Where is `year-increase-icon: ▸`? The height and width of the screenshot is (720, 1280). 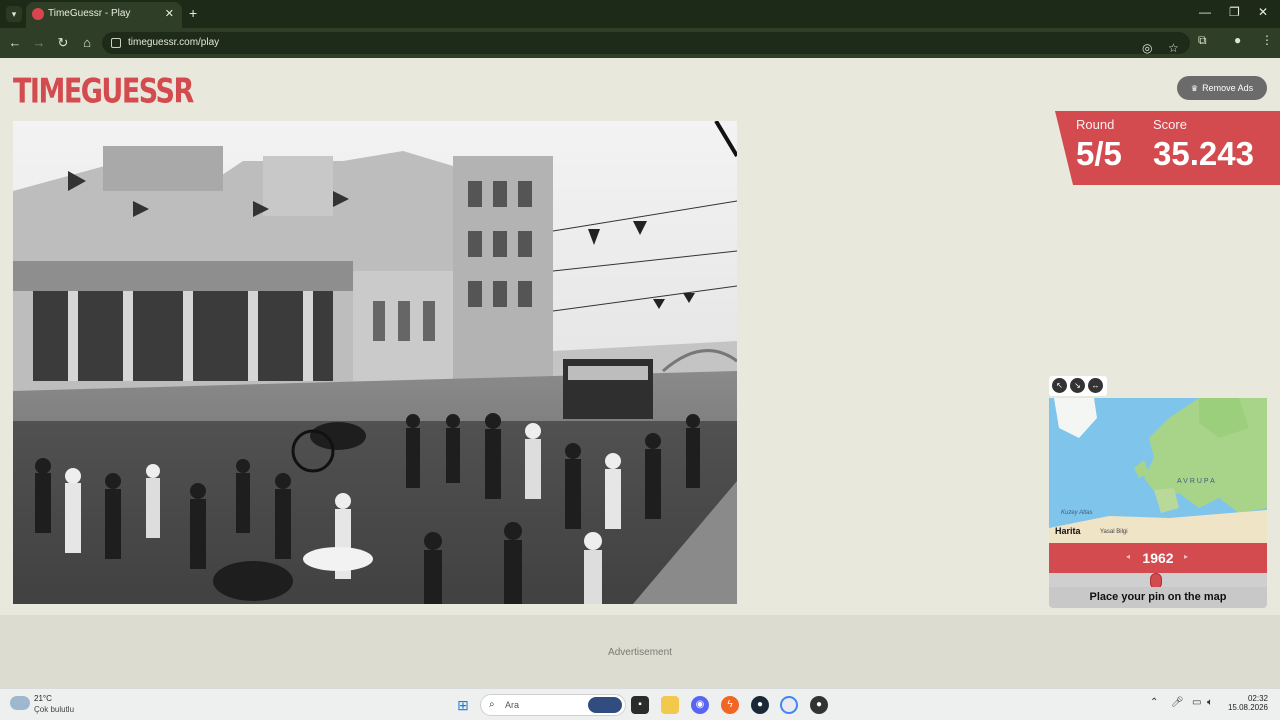 year-increase-icon: ▸ is located at coordinates (1186, 556).